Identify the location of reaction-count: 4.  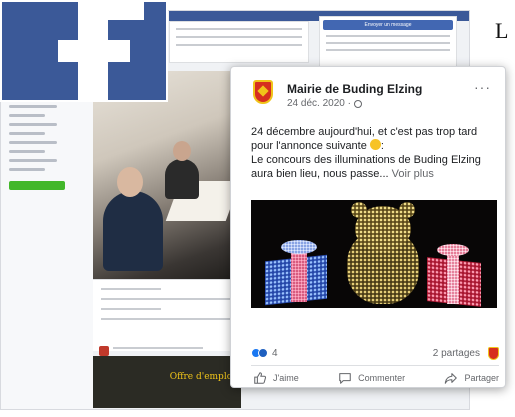
(275, 353).